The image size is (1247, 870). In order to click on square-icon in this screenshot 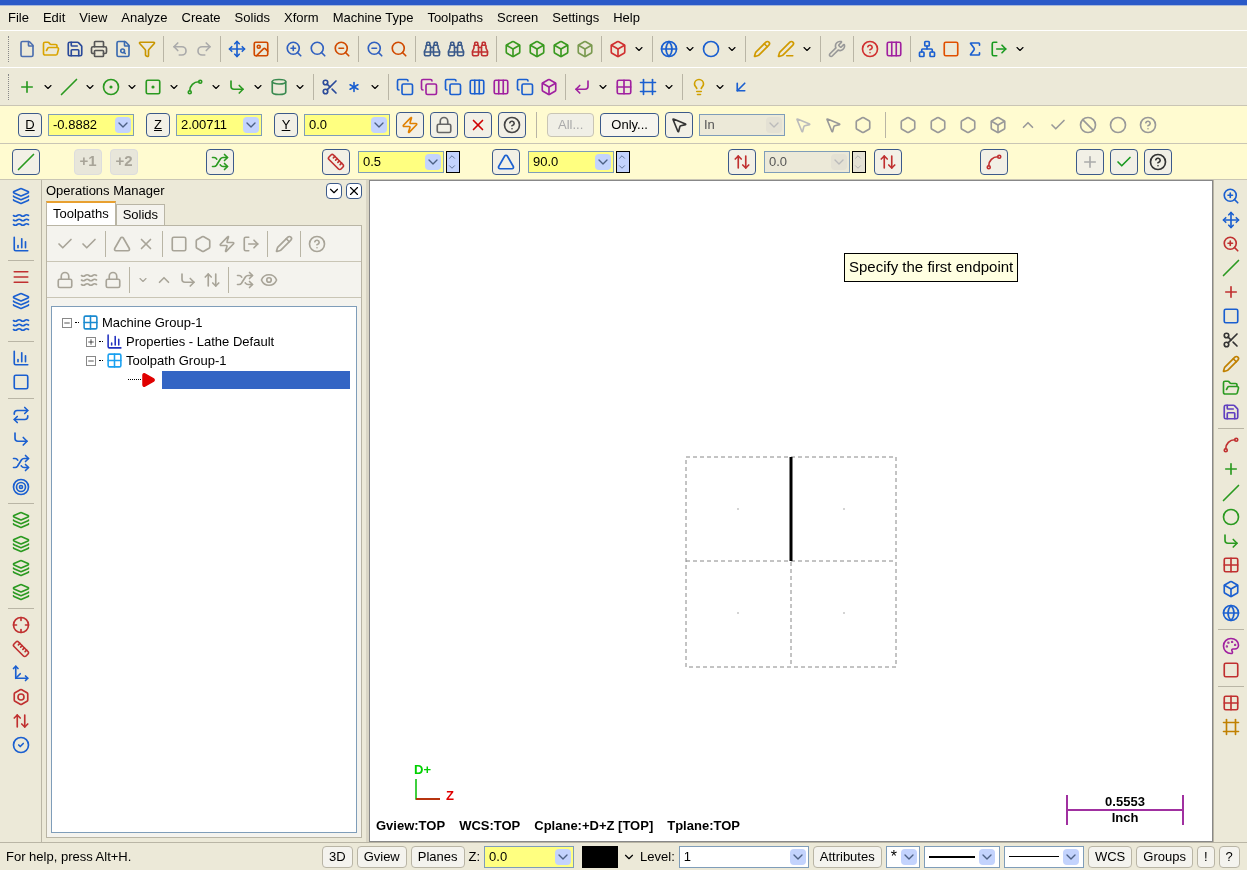, I will do `click(951, 49)`.